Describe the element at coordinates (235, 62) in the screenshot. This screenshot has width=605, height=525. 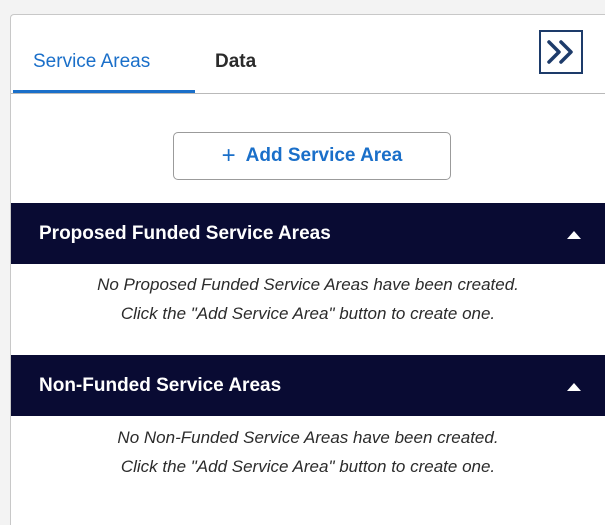
I see `tab-data: Data` at that location.